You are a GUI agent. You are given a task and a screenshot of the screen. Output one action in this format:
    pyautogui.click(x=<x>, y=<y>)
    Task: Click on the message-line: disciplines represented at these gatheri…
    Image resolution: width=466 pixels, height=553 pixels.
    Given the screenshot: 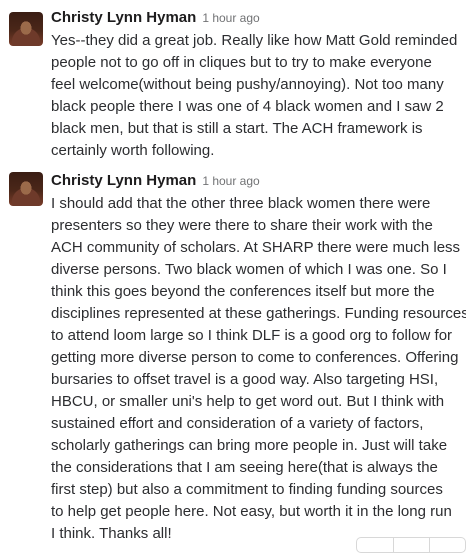 What is the action you would take?
    pyautogui.click(x=258, y=313)
    